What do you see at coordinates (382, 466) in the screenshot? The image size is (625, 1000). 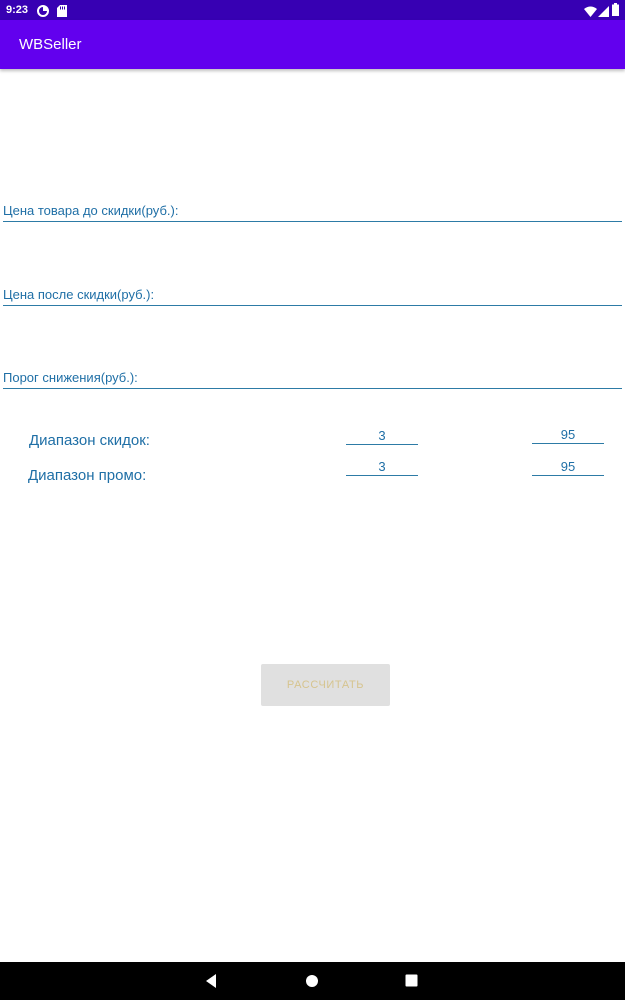 I see `promo-min-input` at bounding box center [382, 466].